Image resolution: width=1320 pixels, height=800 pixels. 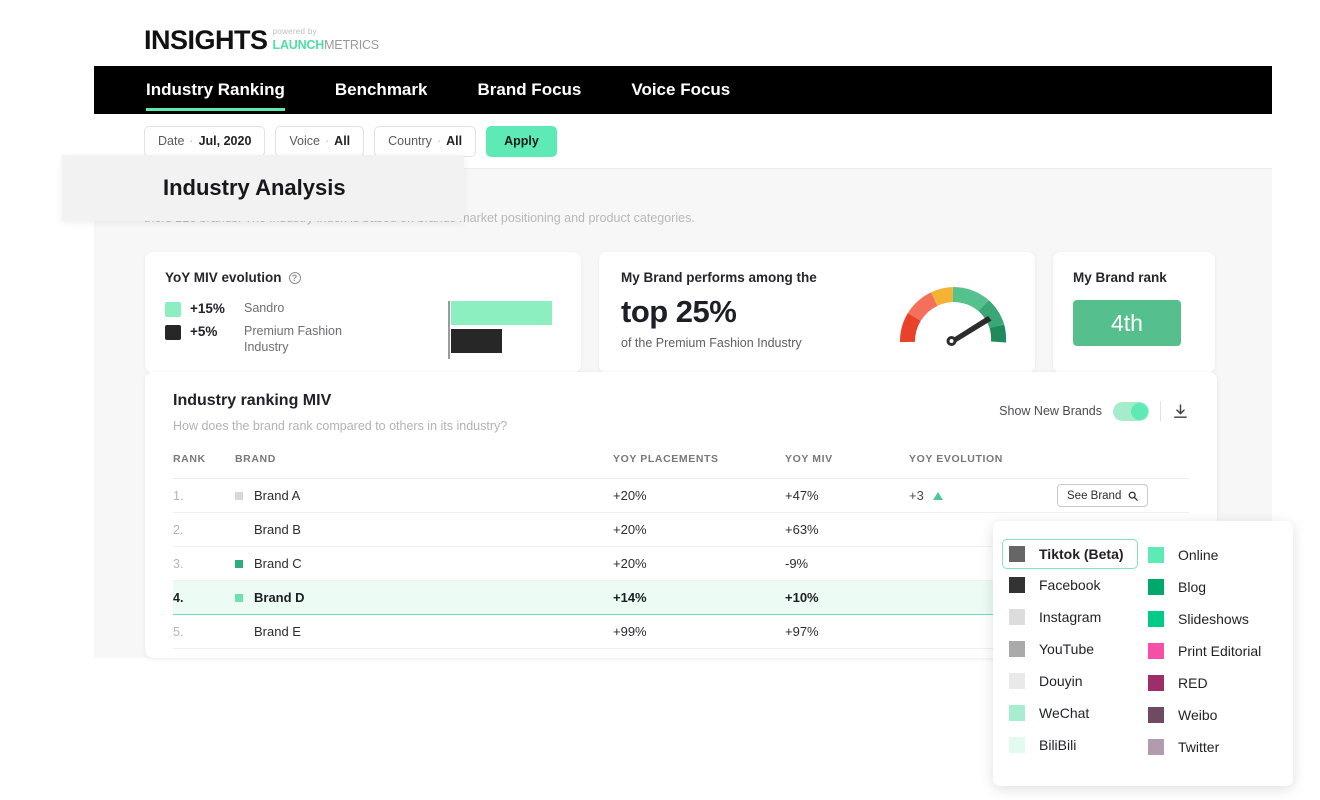 I want to click on cell-brand: Brand C, so click(x=424, y=563).